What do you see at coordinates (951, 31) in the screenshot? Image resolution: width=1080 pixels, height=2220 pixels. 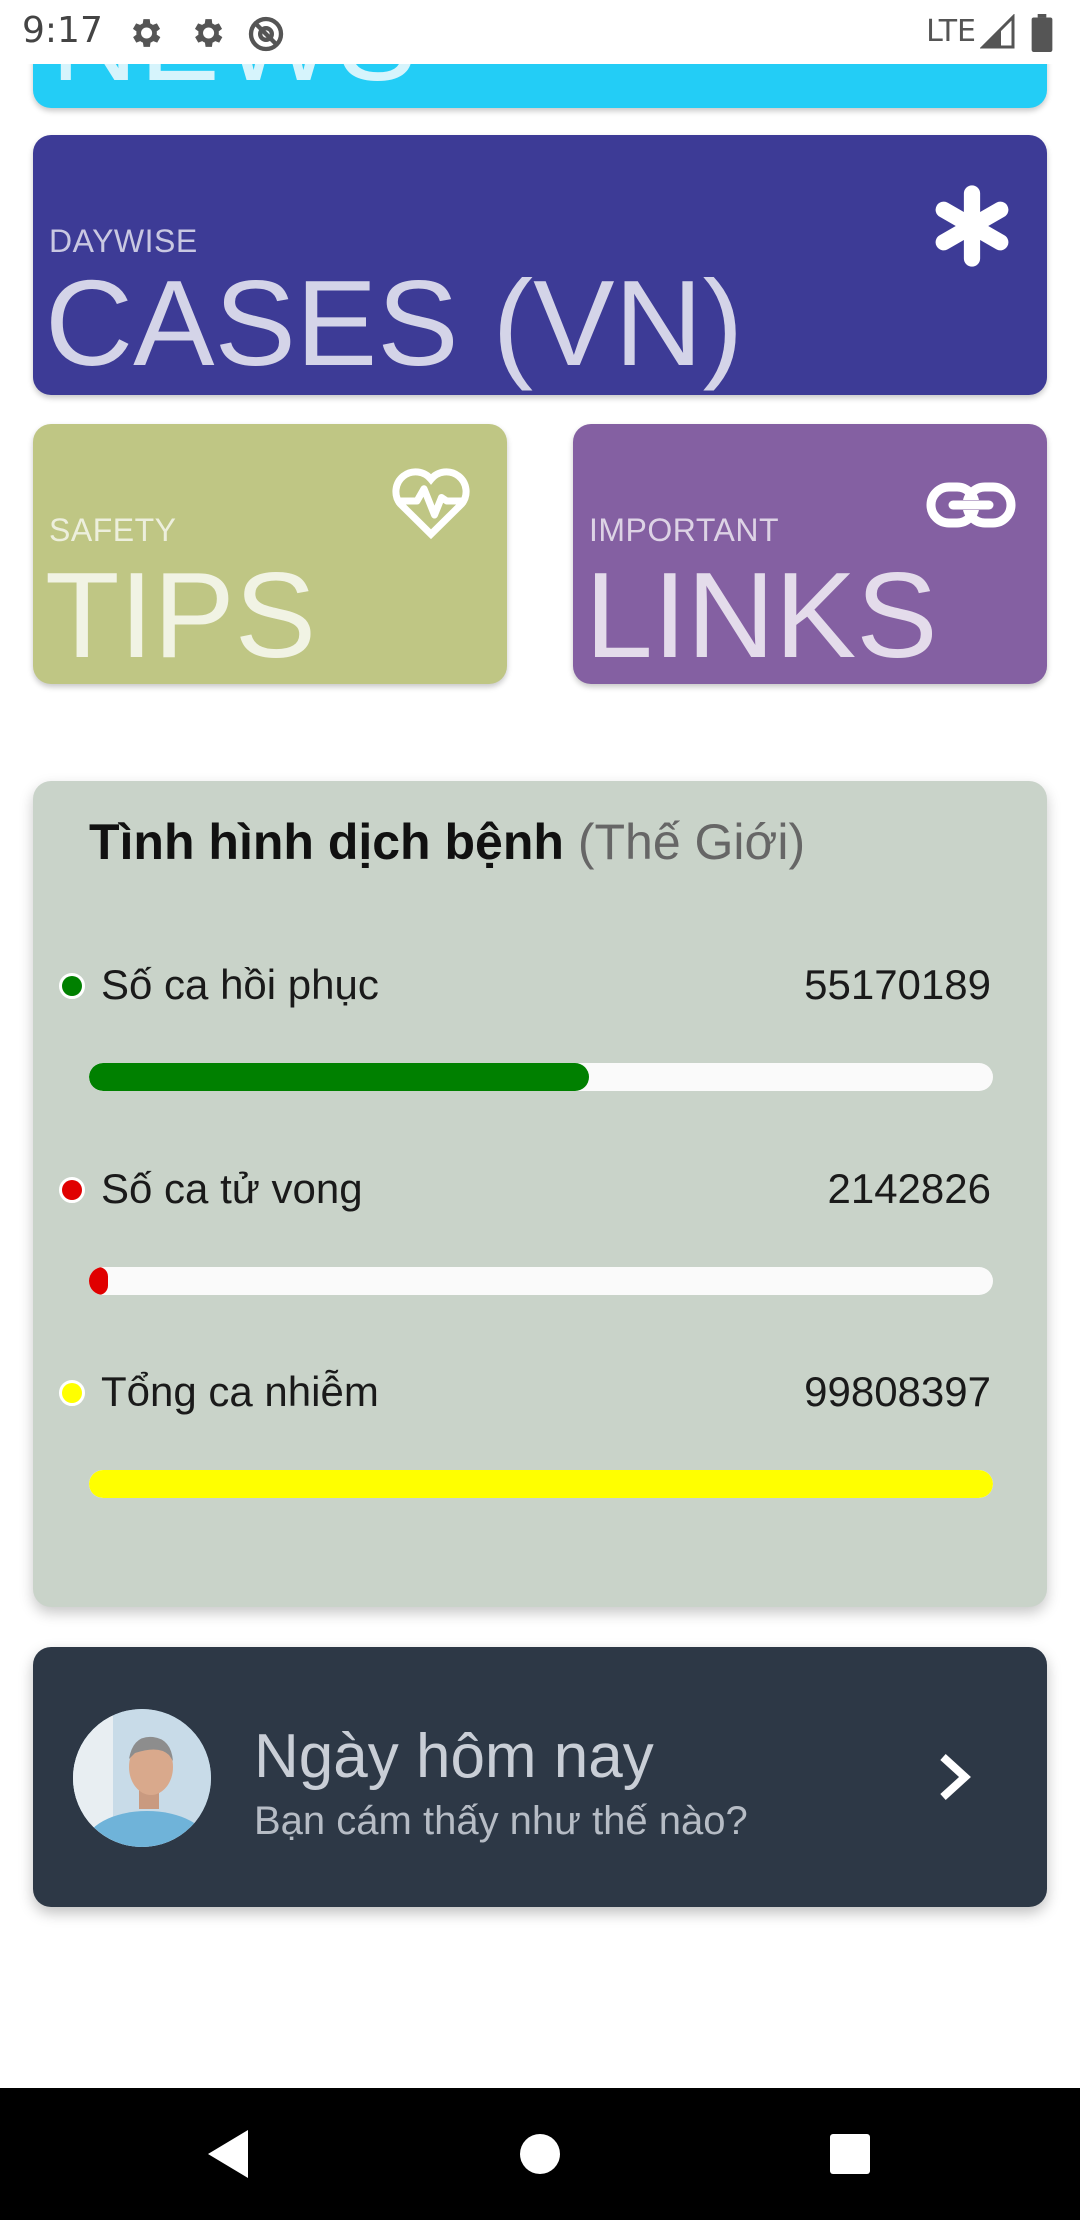 I see `network-type: LTE` at bounding box center [951, 31].